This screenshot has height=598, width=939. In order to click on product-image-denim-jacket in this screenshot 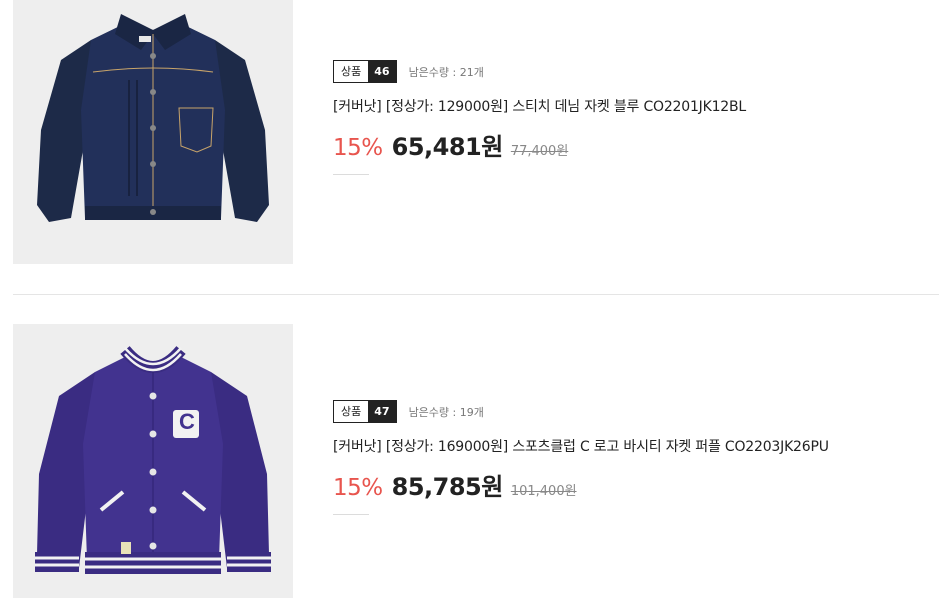, I will do `click(153, 132)`.